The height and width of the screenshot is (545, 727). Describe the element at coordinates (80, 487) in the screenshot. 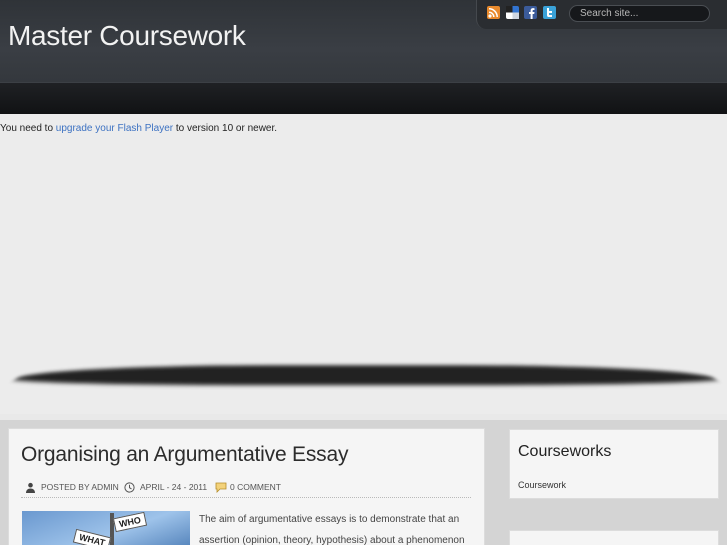

I see `post-author: POSTED BY ADMIN` at that location.